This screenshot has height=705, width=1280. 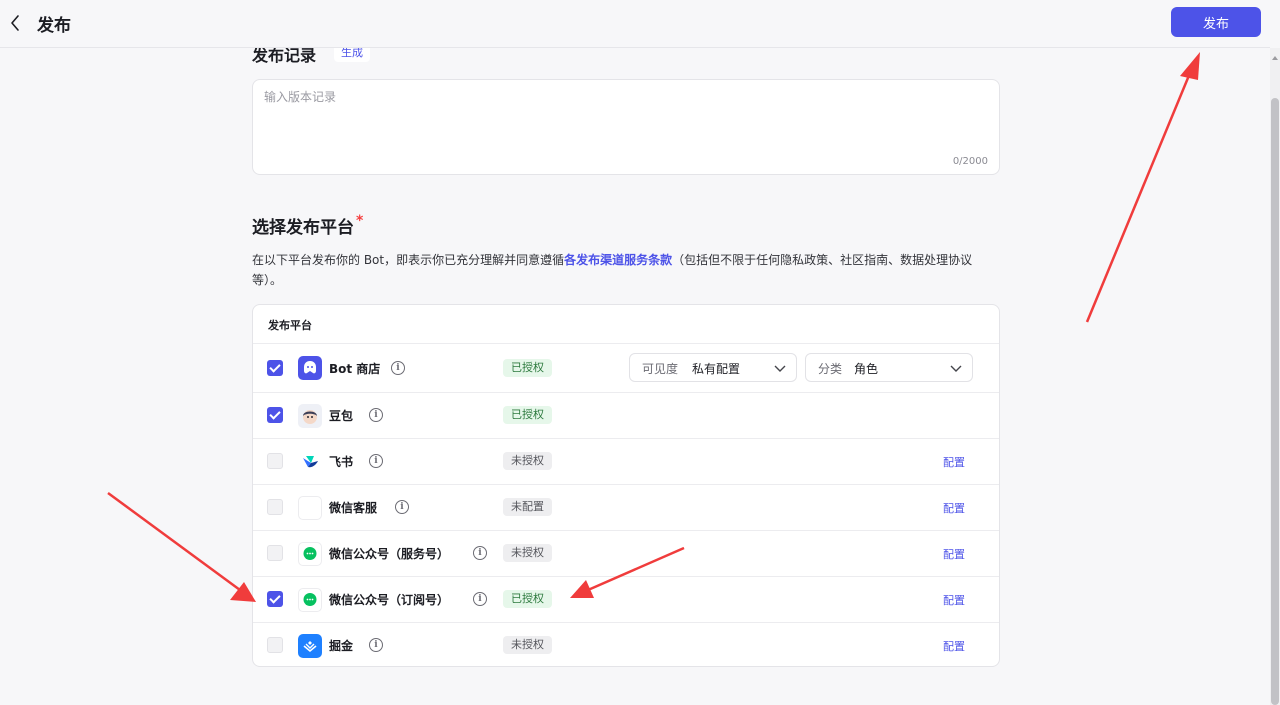 I want to click on back-arrow-icon, so click(x=15, y=23).